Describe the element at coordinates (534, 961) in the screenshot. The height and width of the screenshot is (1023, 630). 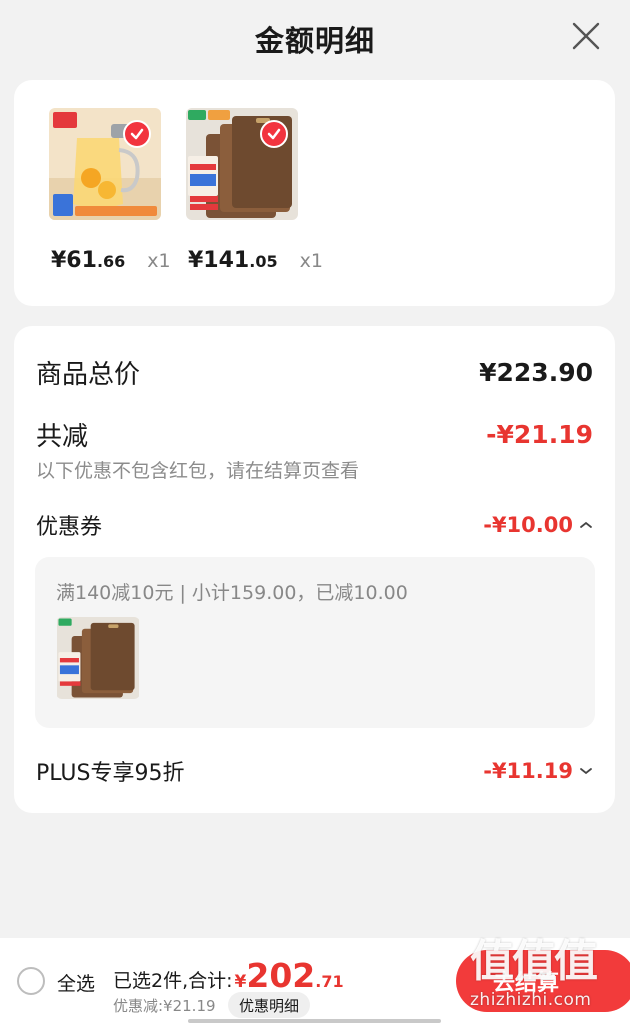
I see `watermark-logo: 值值值` at that location.